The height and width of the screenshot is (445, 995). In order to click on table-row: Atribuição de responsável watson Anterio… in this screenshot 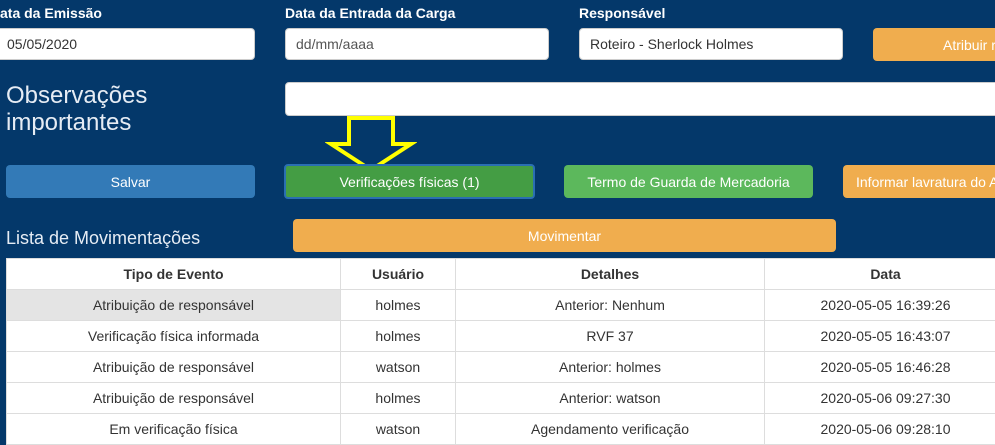, I will do `click(501, 367)`.